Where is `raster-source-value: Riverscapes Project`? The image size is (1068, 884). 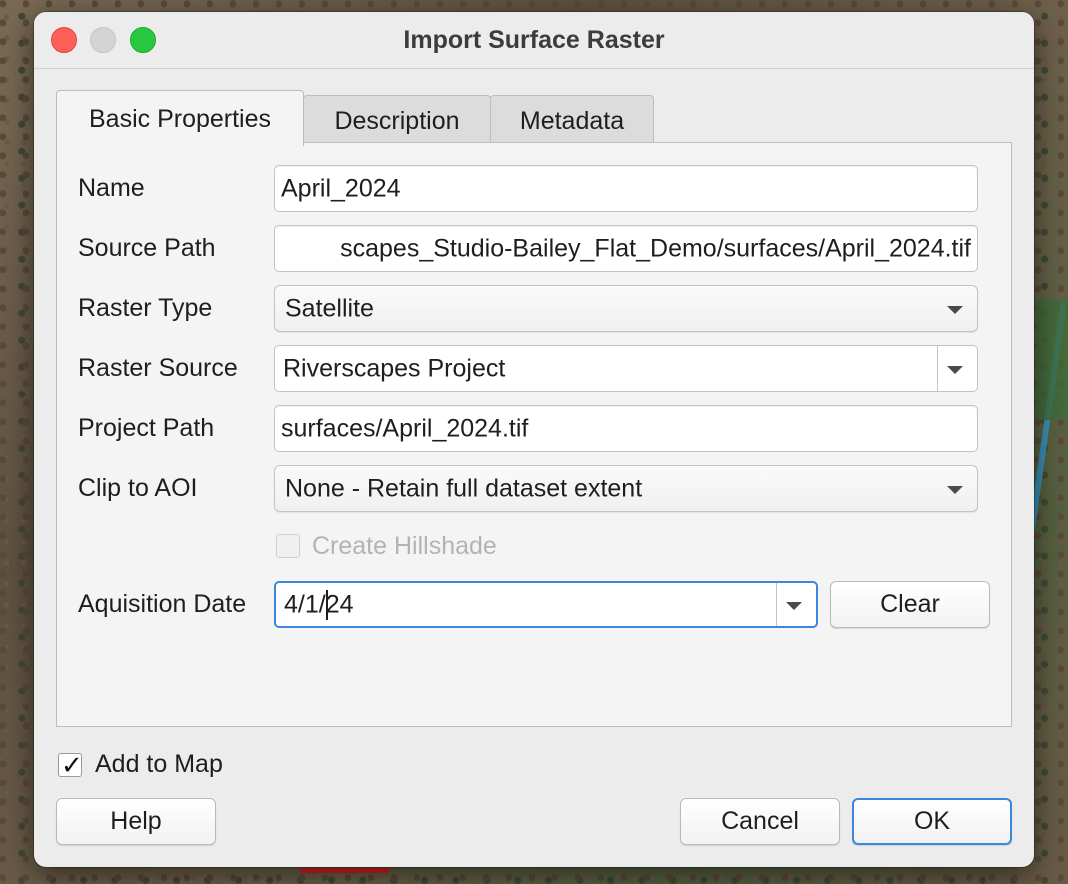 raster-source-value: Riverscapes Project is located at coordinates (394, 368).